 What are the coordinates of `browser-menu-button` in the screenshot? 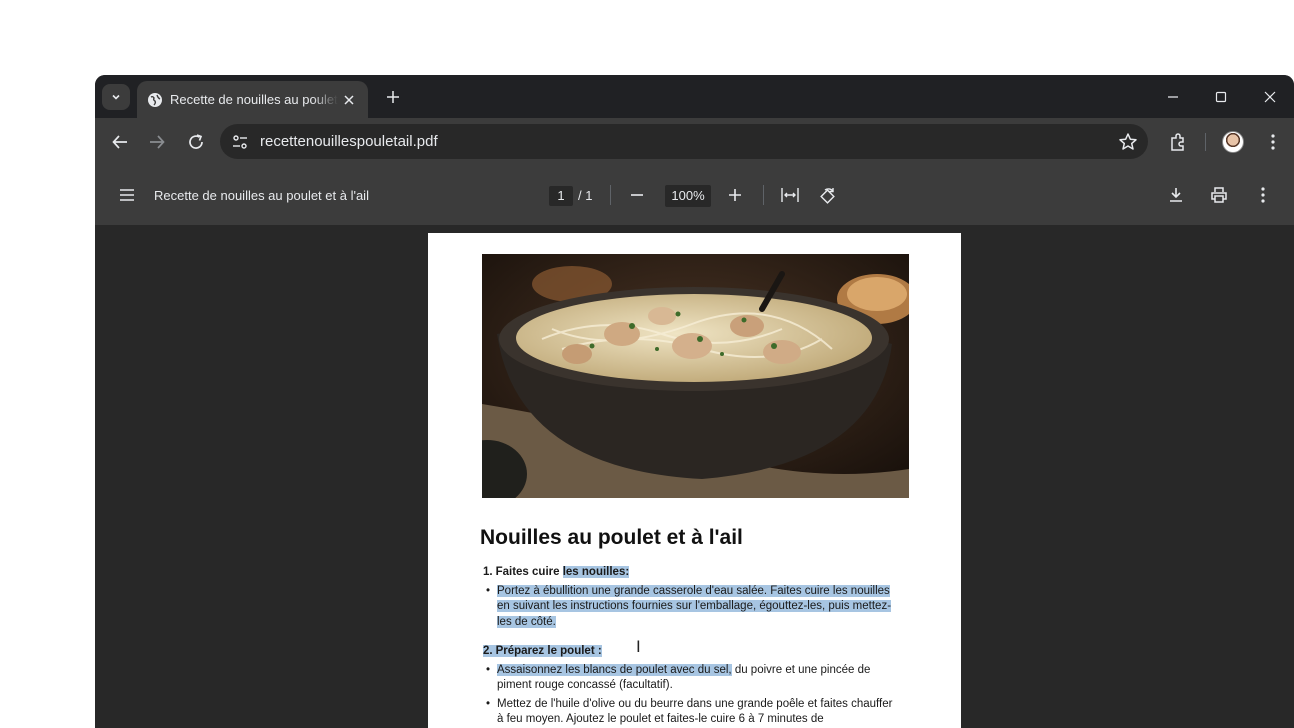 It's located at (1273, 142).